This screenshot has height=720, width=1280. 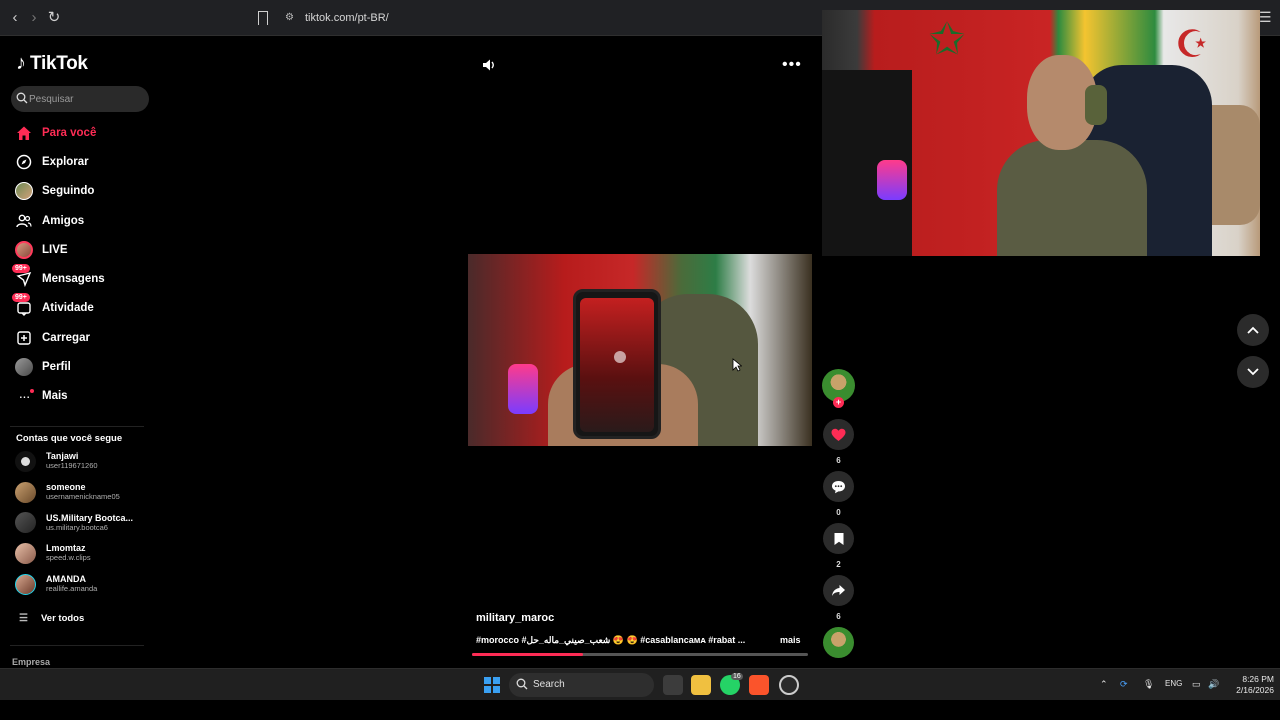 I want to click on comment-button, so click(x=838, y=486).